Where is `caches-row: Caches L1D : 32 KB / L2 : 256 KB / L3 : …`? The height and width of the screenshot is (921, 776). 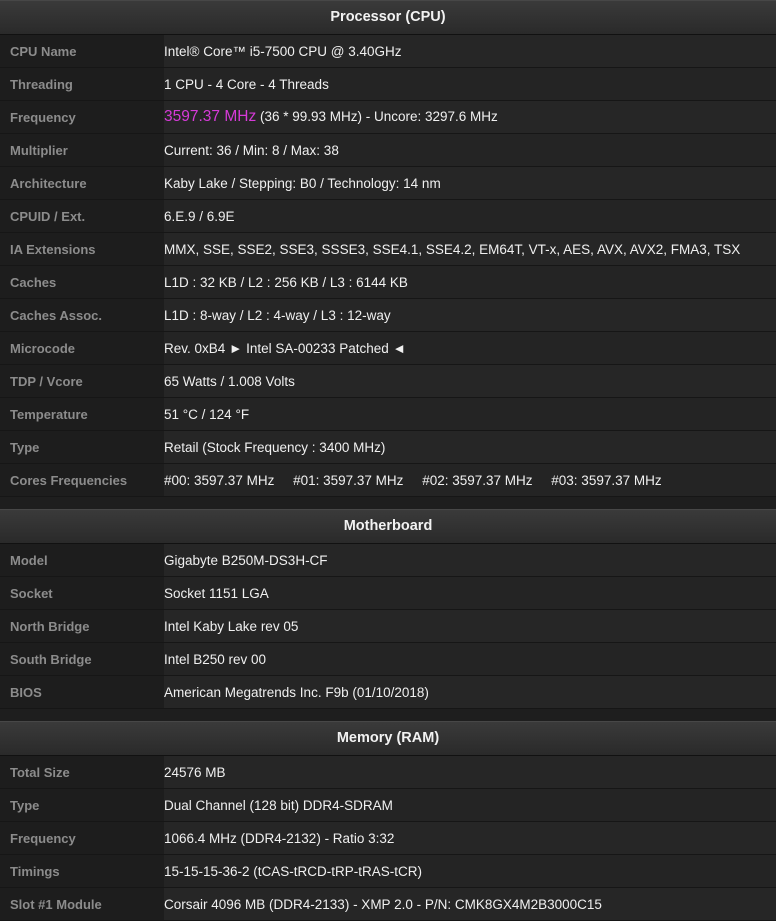 caches-row: Caches L1D : 32 KB / L2 : 256 KB / L3 : … is located at coordinates (388, 282).